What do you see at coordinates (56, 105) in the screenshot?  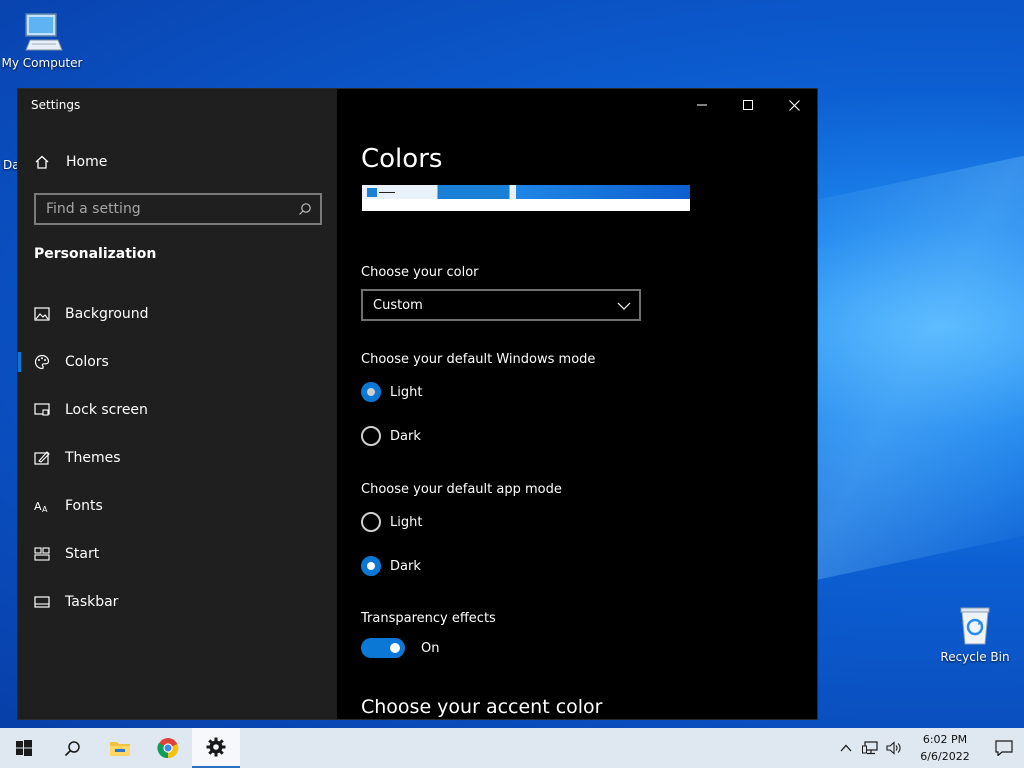 I see `window-title: Settings` at bounding box center [56, 105].